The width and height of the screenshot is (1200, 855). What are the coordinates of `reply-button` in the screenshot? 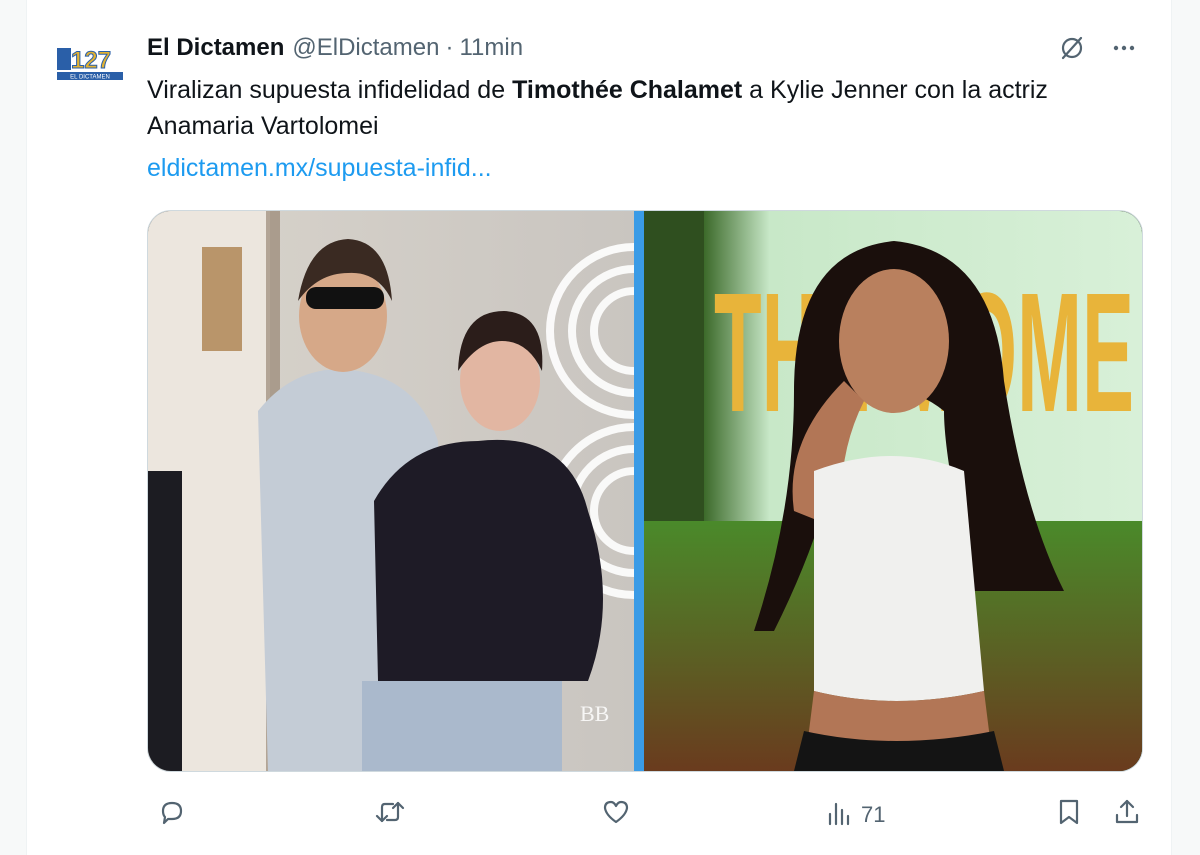 It's located at (172, 815).